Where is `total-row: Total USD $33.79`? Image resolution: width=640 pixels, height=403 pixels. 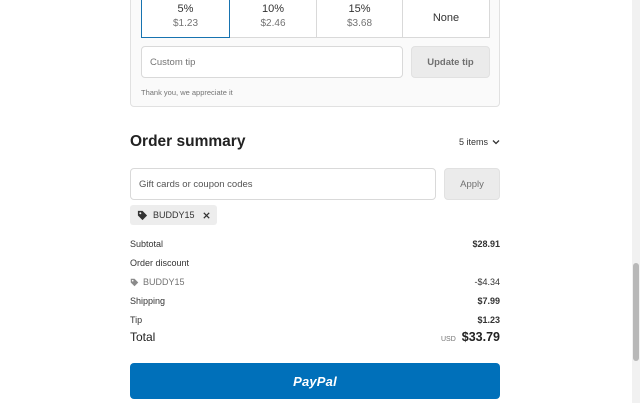
total-row: Total USD $33.79 is located at coordinates (315, 337).